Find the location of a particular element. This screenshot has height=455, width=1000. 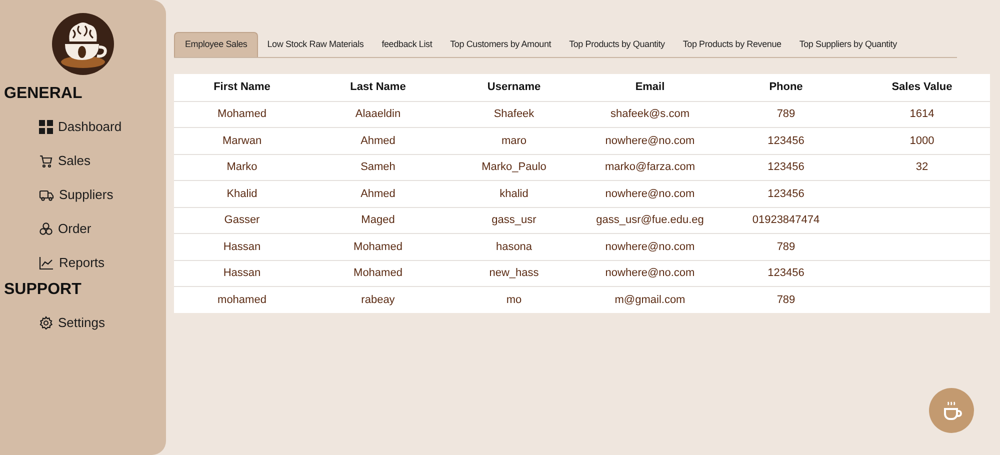

shopping-cart-icon is located at coordinates (46, 161).